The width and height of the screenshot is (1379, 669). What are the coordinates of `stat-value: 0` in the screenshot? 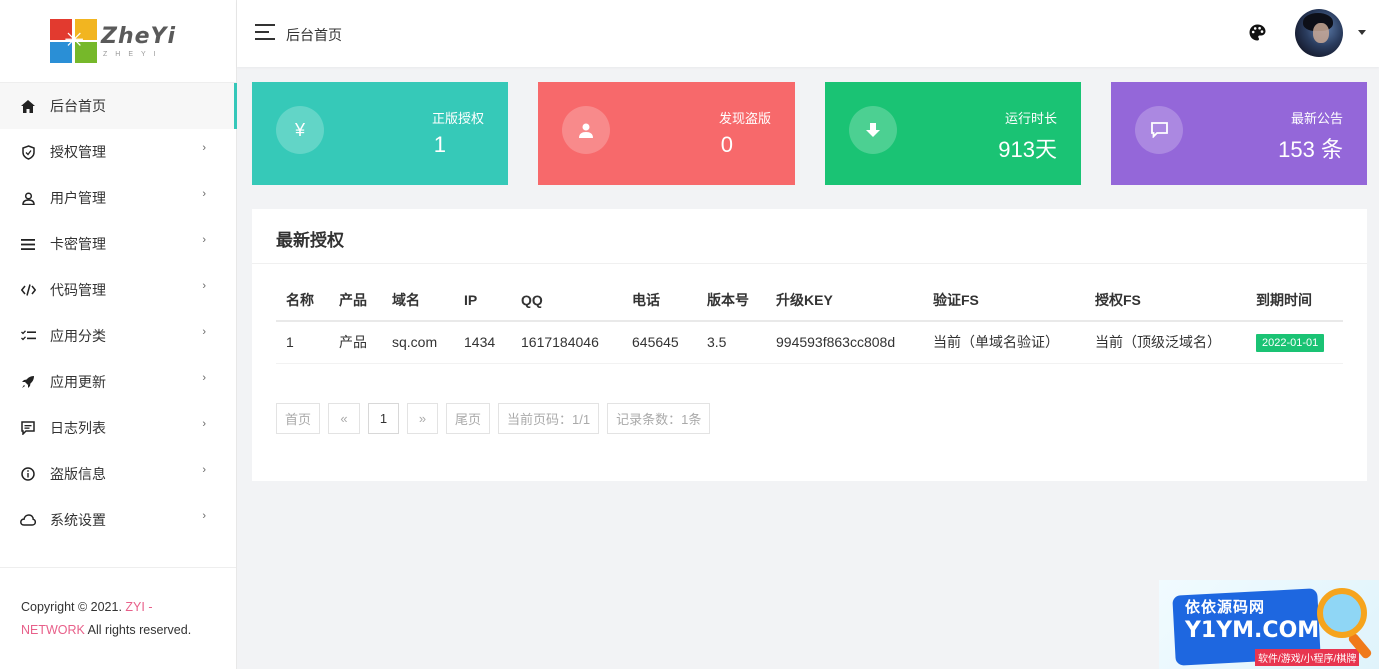 It's located at (726, 144).